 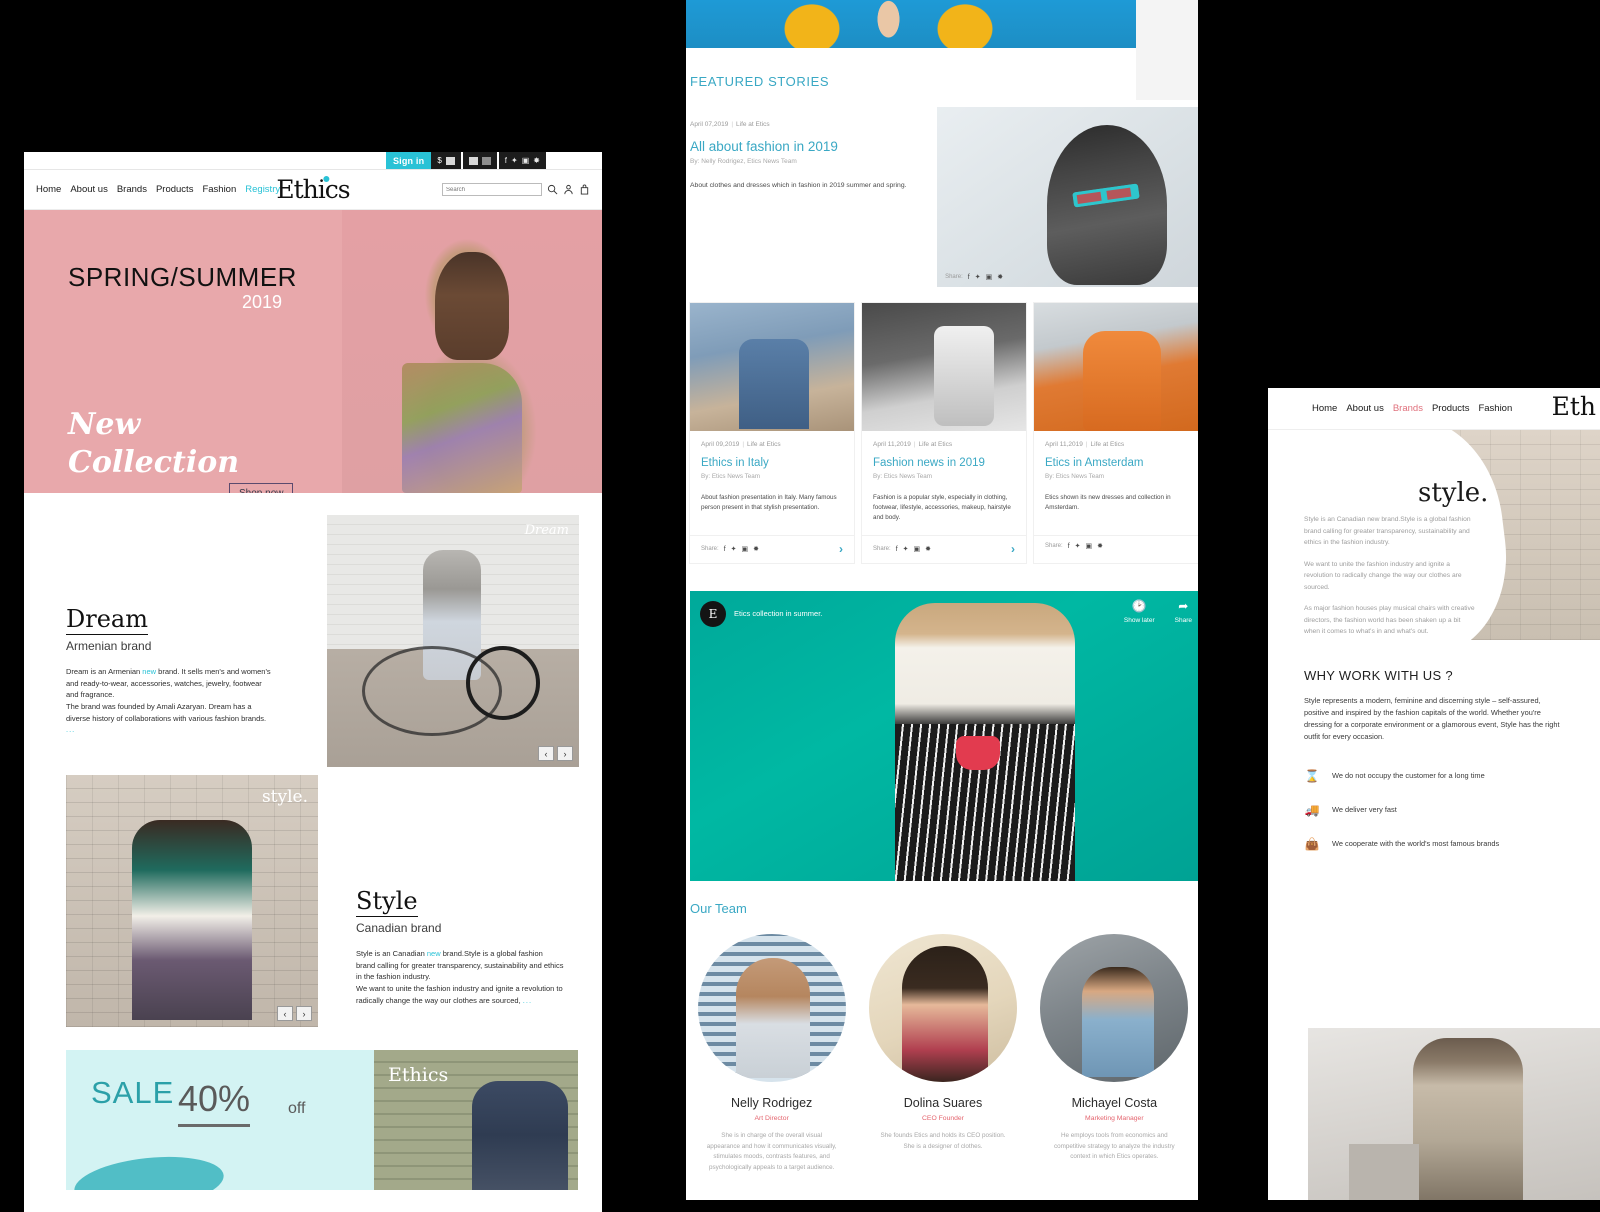 I want to click on dream-prev-button: ‹, so click(x=546, y=753).